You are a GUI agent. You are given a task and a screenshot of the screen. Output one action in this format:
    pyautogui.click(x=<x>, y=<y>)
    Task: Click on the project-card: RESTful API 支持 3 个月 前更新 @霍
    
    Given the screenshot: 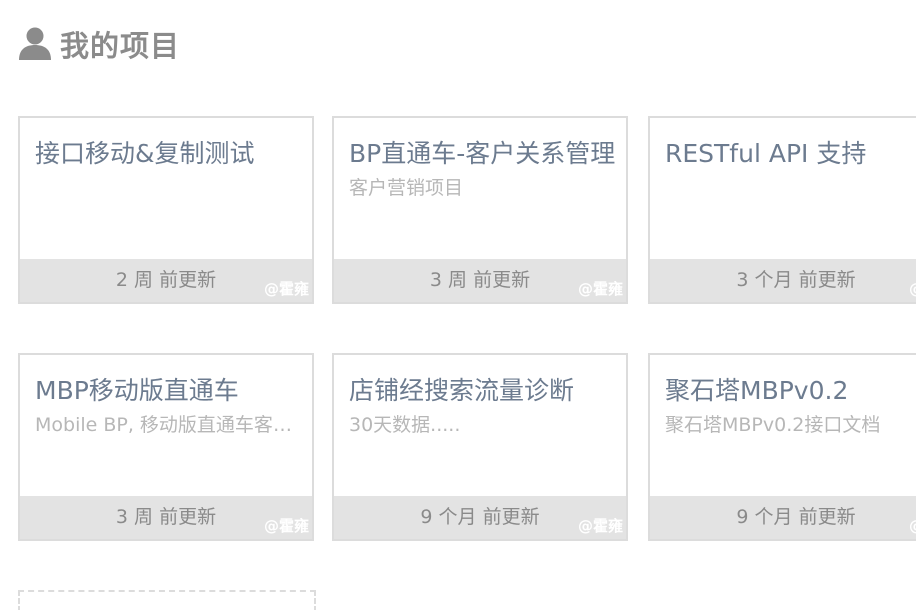 What is the action you would take?
    pyautogui.click(x=782, y=210)
    